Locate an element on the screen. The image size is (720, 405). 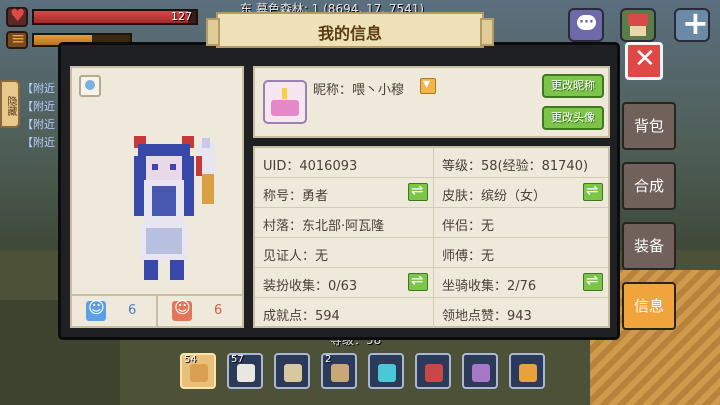
village-cell: 村落：东北部·阿瓦隆 is located at coordinates (344, 223).